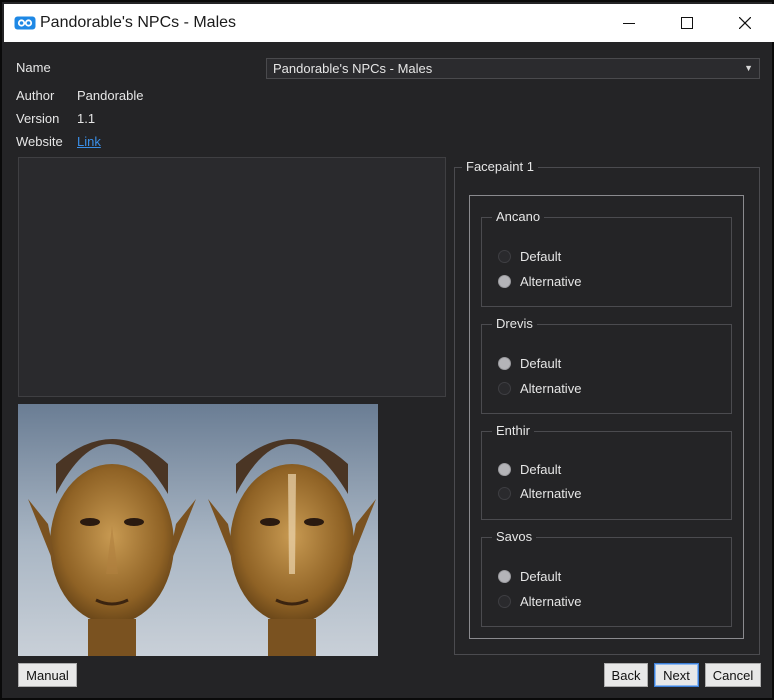 The width and height of the screenshot is (774, 700). What do you see at coordinates (35, 95) in the screenshot?
I see `author-label: Author` at bounding box center [35, 95].